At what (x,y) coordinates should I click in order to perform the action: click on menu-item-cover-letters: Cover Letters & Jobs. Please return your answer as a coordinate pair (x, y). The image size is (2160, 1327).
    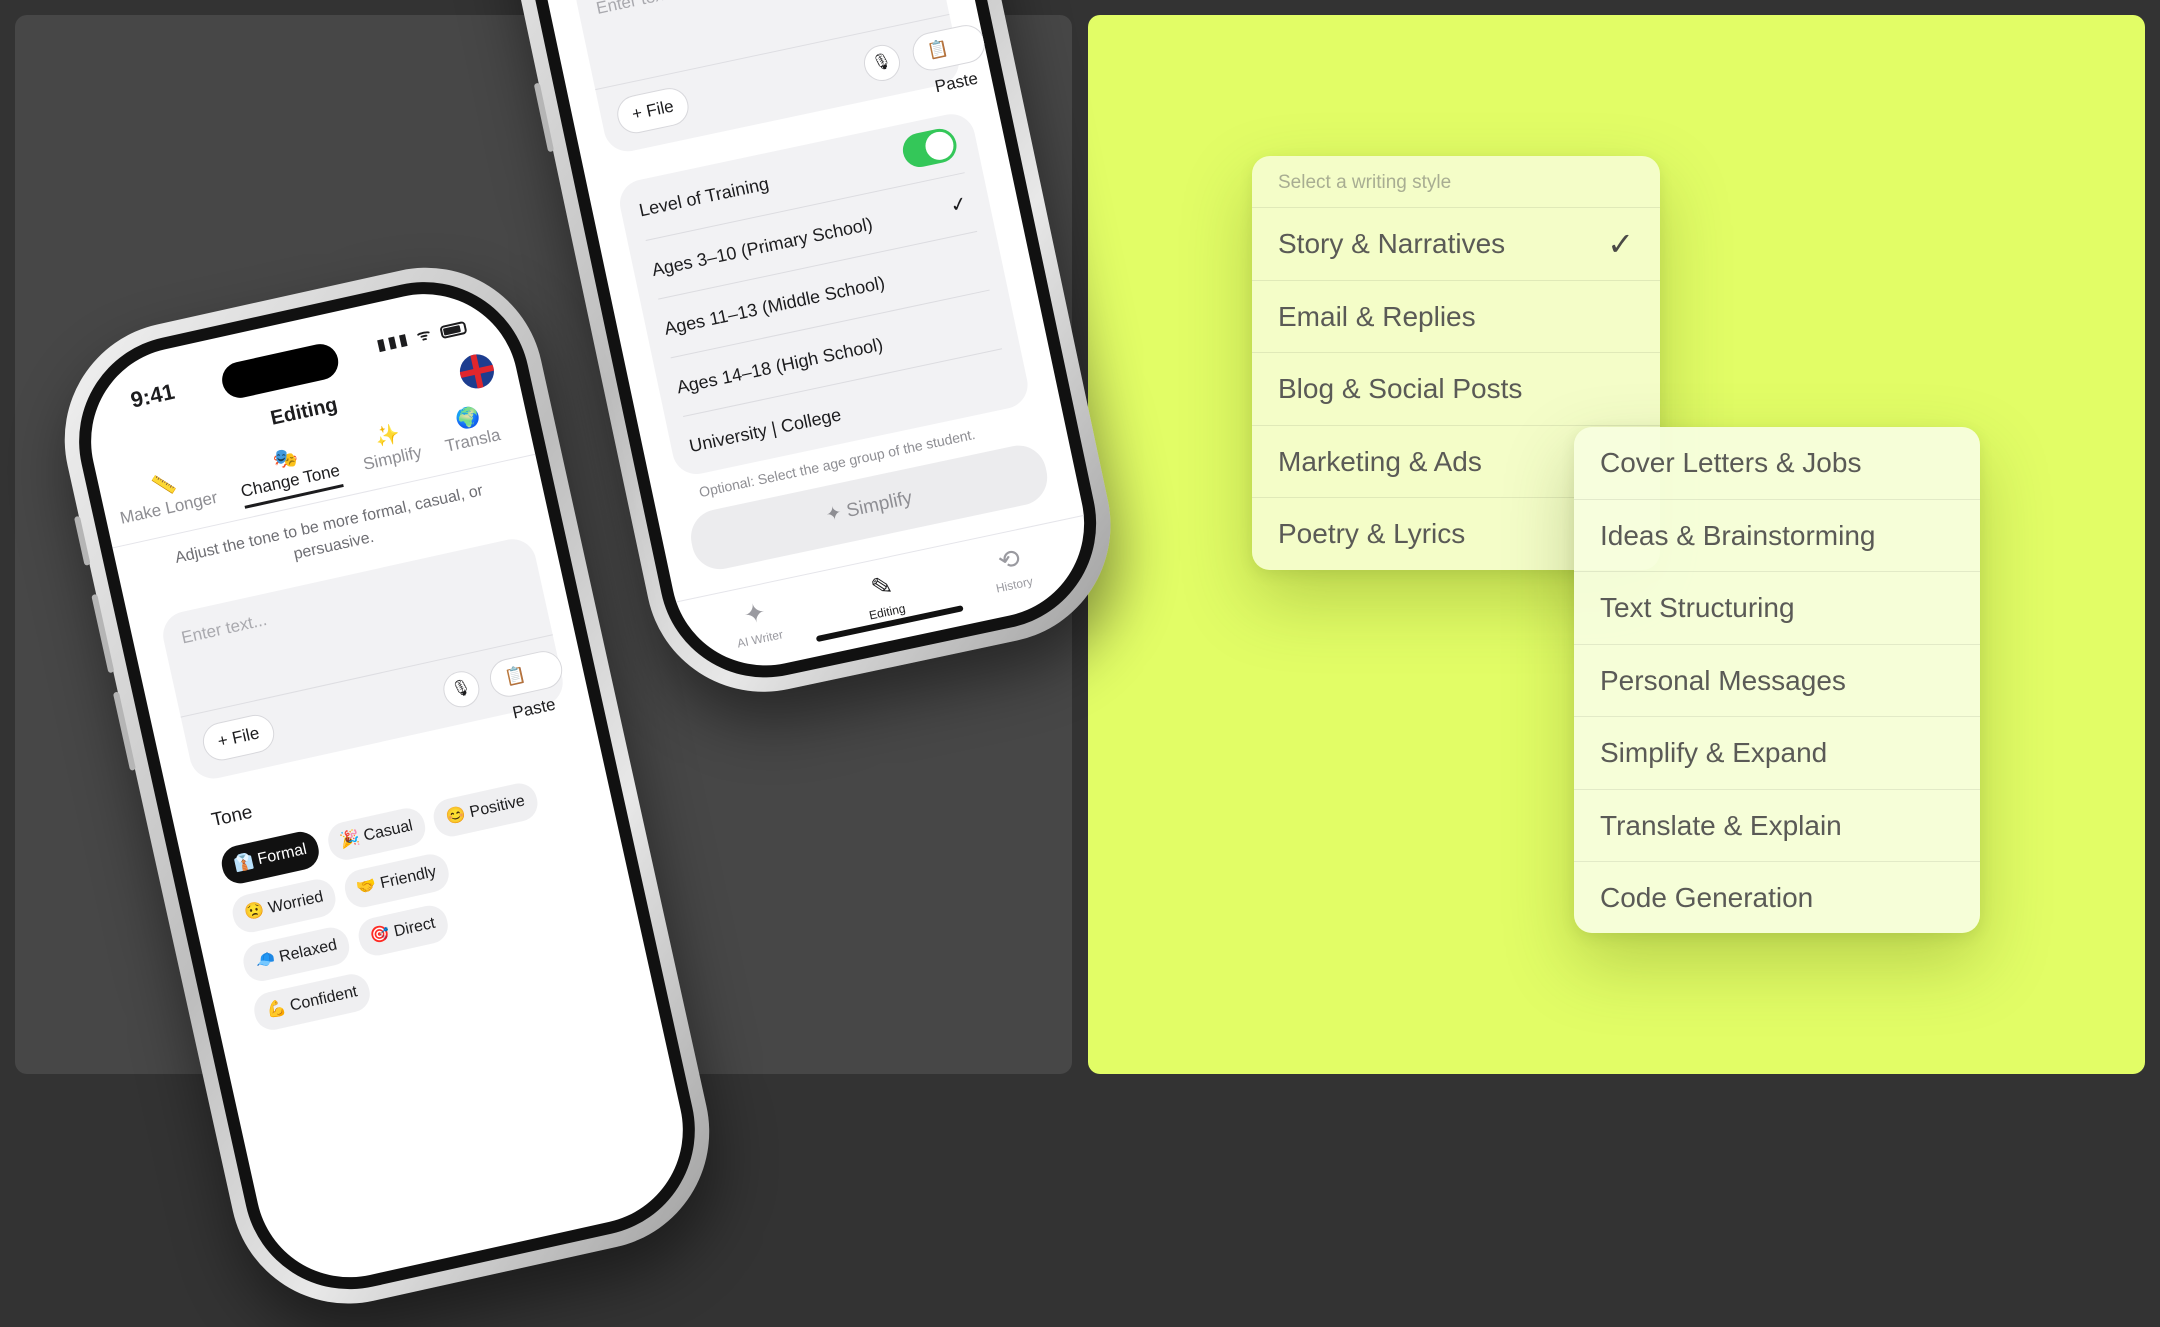
    Looking at the image, I should click on (1777, 463).